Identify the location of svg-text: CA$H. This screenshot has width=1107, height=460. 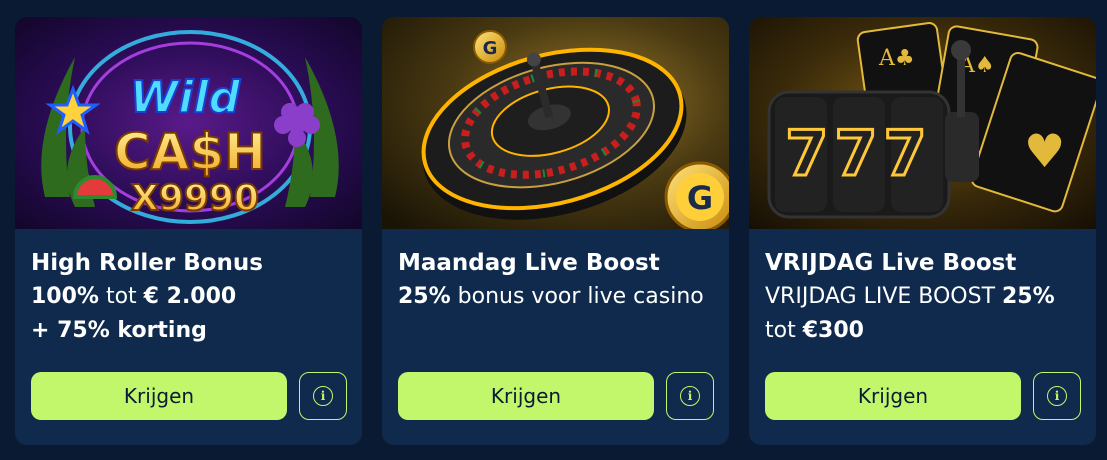
(190, 152).